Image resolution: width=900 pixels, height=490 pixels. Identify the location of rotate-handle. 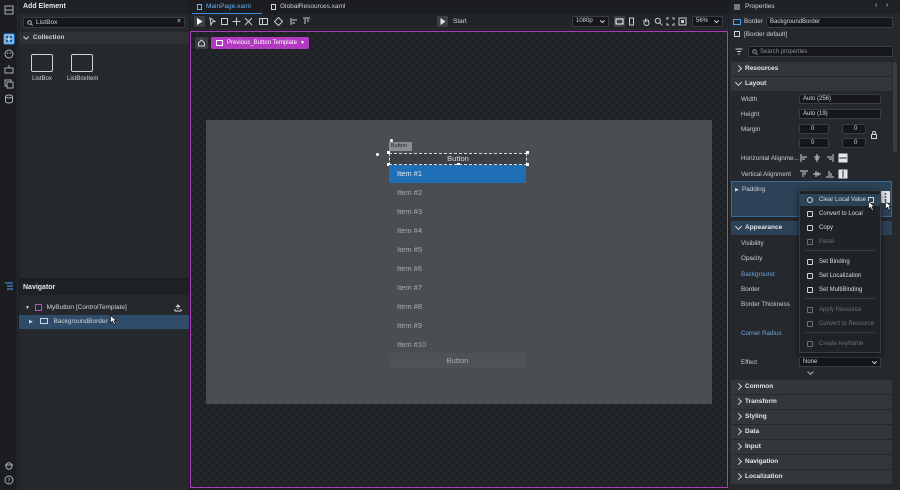
(391, 140).